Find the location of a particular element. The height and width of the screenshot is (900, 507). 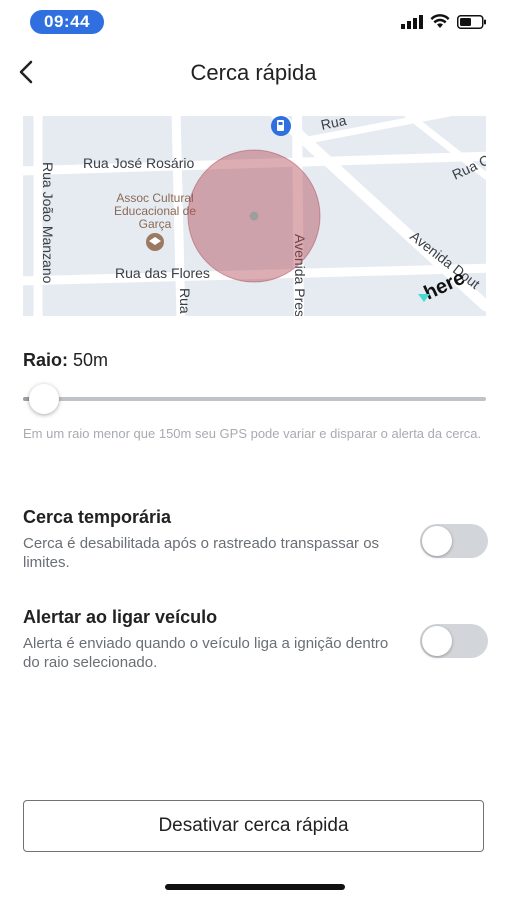

slider-thumb is located at coordinates (43, 399).